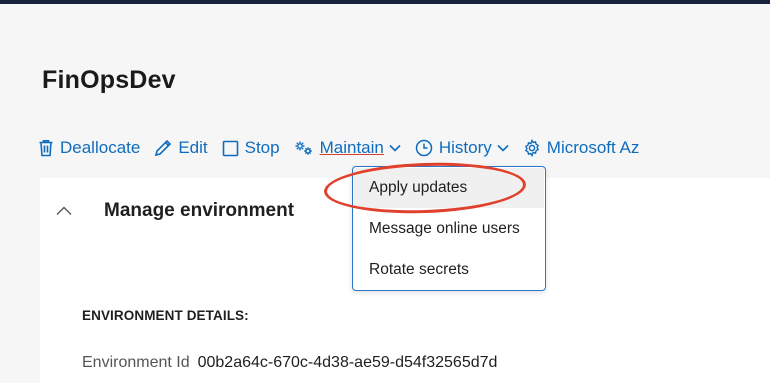  I want to click on gear-icon, so click(532, 148).